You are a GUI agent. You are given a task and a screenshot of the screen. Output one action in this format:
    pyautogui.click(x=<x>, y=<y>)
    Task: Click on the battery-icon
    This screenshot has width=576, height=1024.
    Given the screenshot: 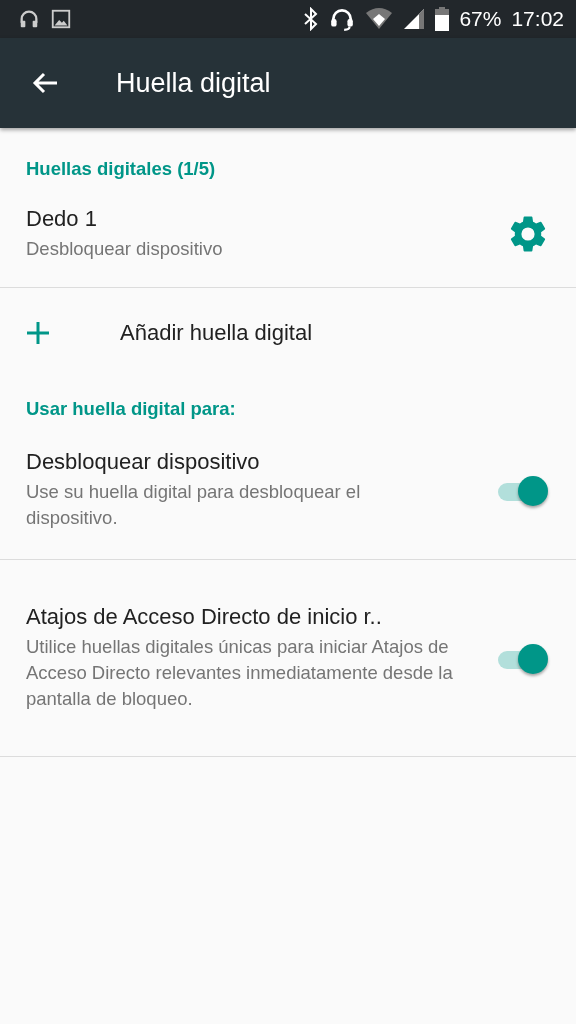 What is the action you would take?
    pyautogui.click(x=442, y=19)
    